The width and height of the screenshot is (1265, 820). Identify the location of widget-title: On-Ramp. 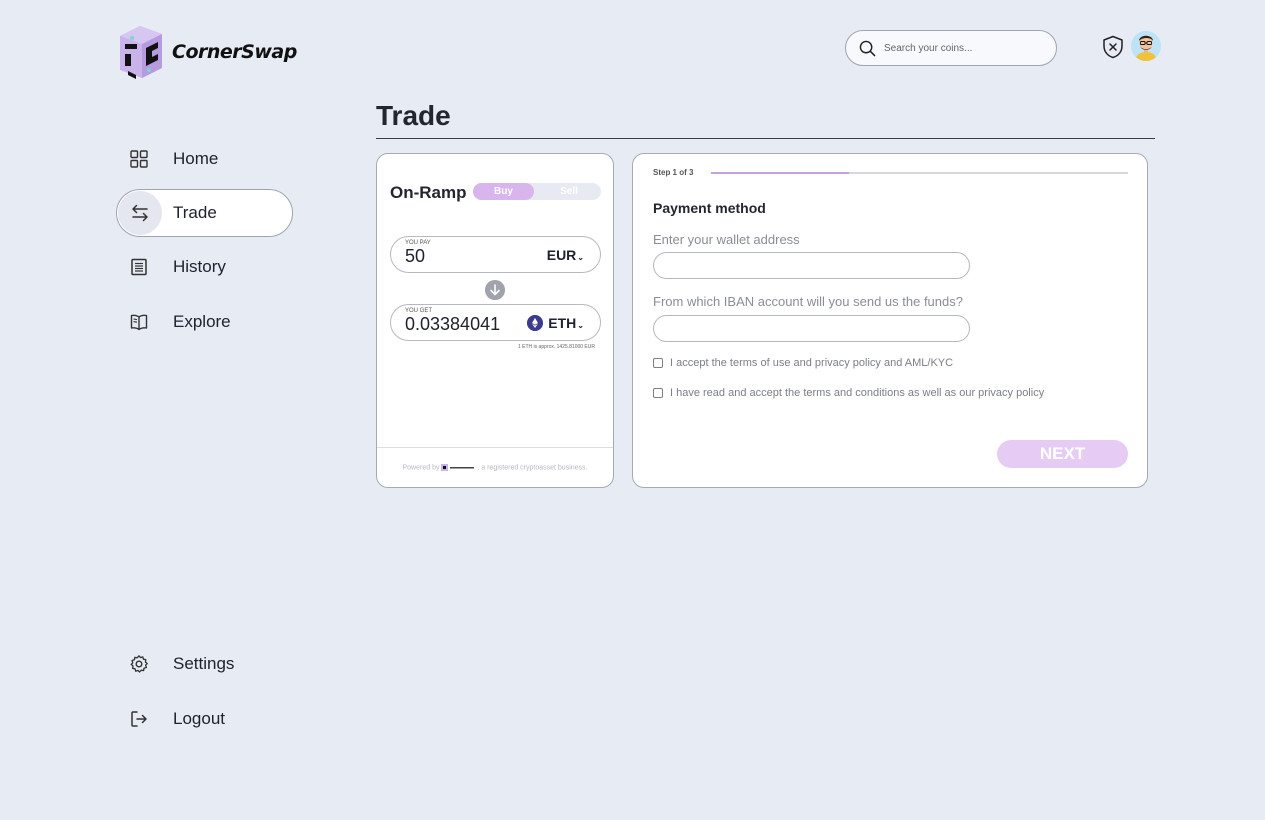
(428, 192).